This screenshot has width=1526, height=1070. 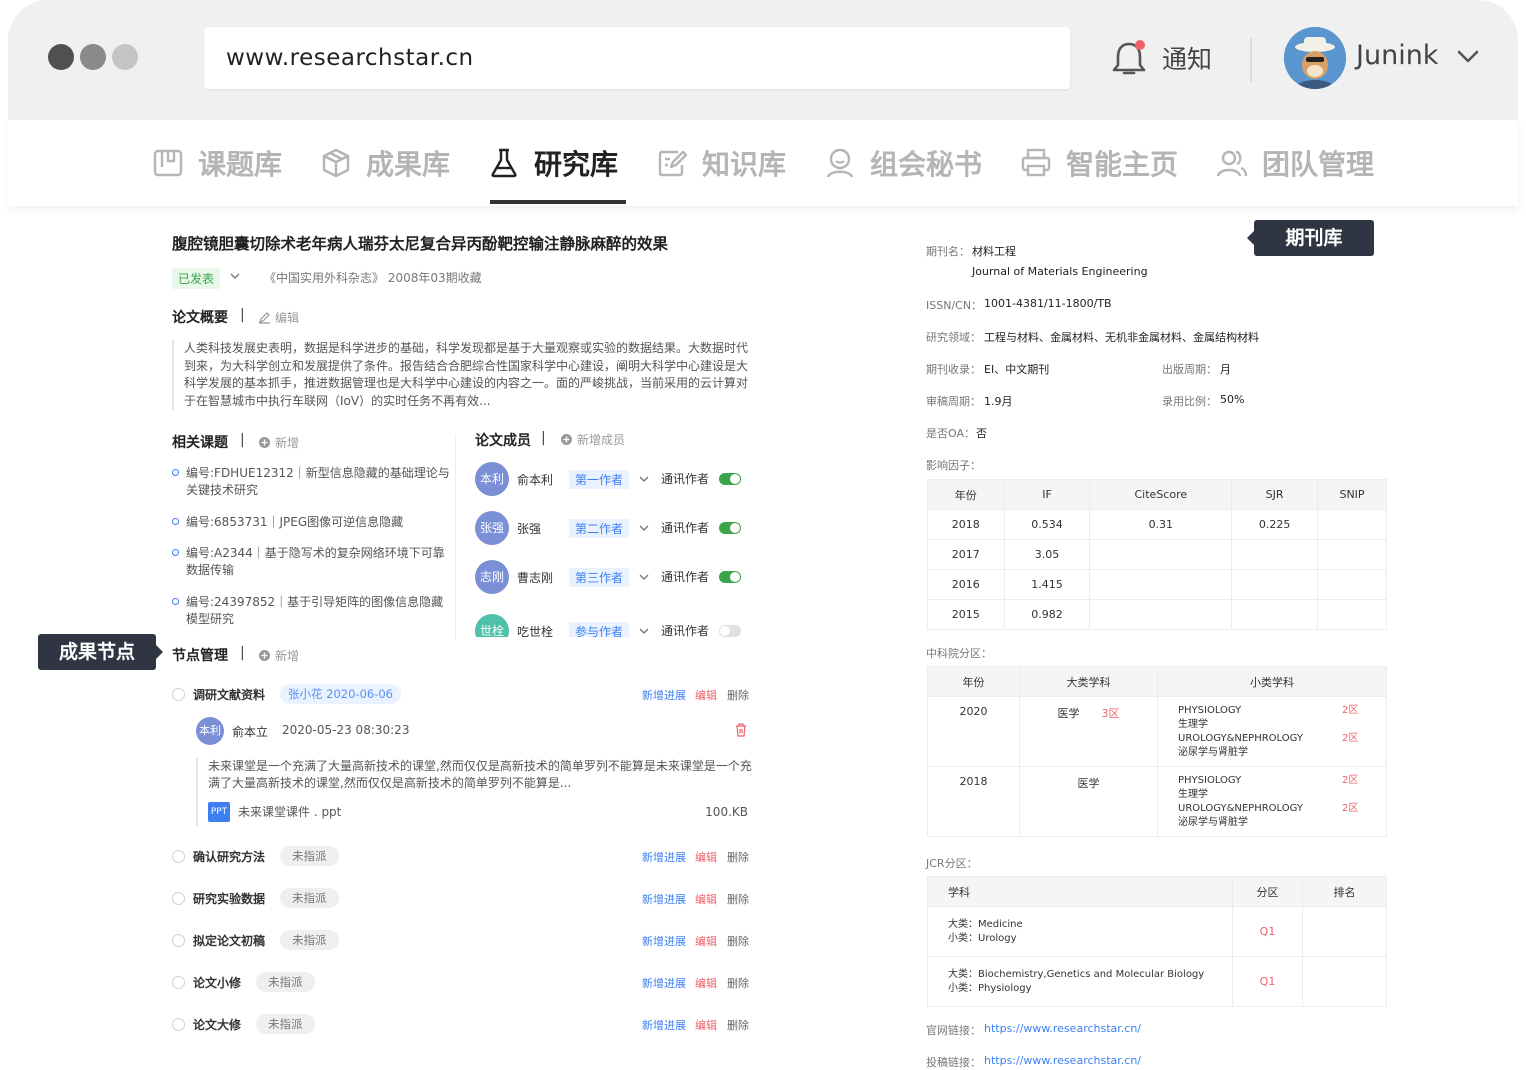 What do you see at coordinates (385, 163) in the screenshot?
I see `nav-item-results: 成果库` at bounding box center [385, 163].